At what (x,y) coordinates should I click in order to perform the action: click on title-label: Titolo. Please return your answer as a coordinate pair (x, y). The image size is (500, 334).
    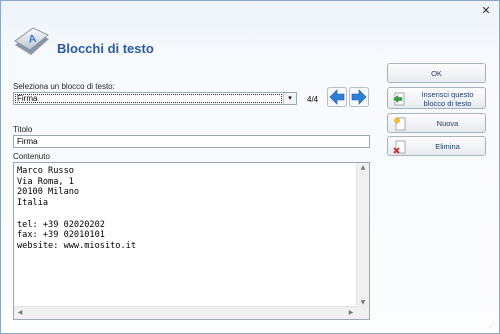
    Looking at the image, I should click on (23, 129).